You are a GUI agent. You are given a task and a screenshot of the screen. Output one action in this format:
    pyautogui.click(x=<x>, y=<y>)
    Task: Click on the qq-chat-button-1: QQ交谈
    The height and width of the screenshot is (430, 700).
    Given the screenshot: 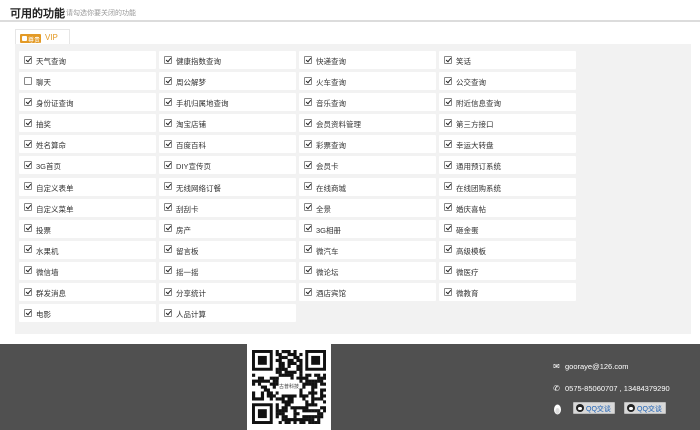 What is the action you would take?
    pyautogui.click(x=594, y=408)
    